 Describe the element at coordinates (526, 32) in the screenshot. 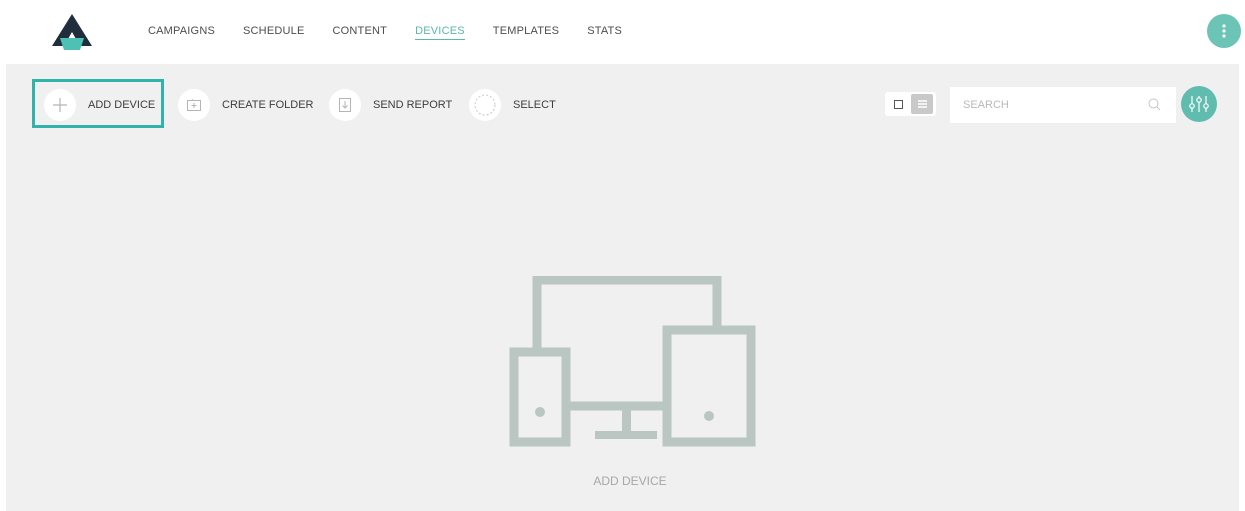

I see `nav-item-templates: TEMPLATES` at that location.